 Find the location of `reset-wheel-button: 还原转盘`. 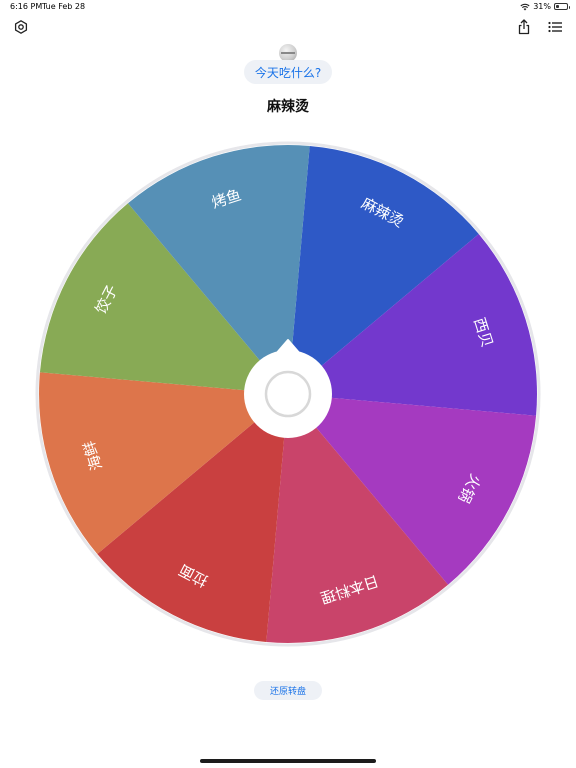

reset-wheel-button: 还原转盘 is located at coordinates (288, 690).